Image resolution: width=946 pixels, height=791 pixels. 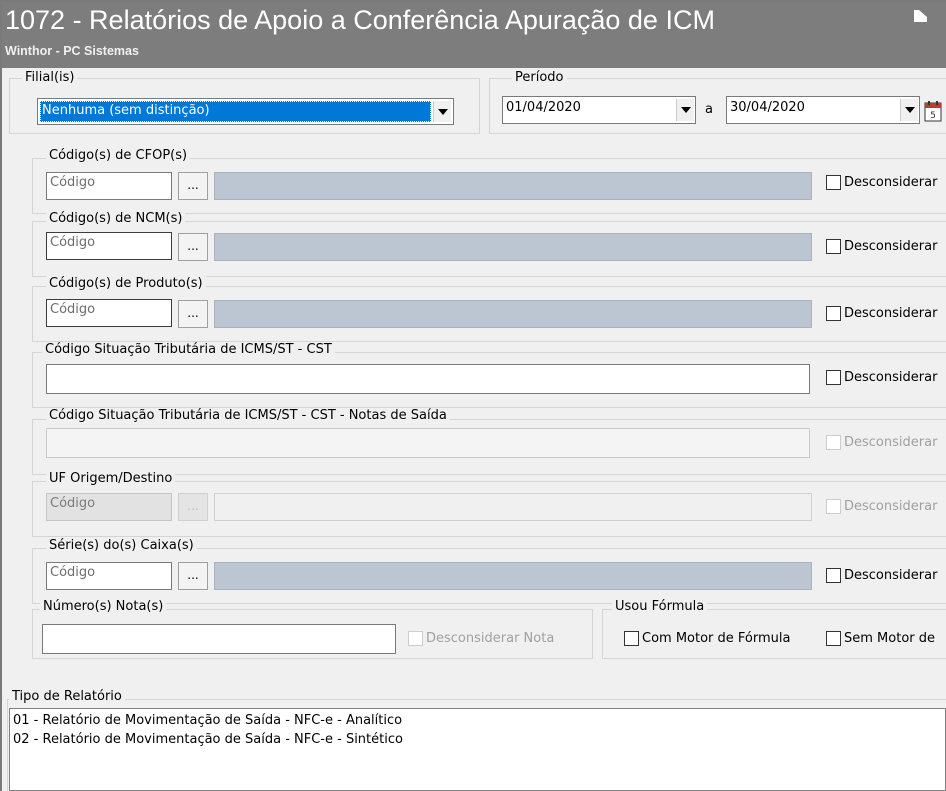 I want to click on formula-label: Usou Fórmula, so click(x=660, y=606).